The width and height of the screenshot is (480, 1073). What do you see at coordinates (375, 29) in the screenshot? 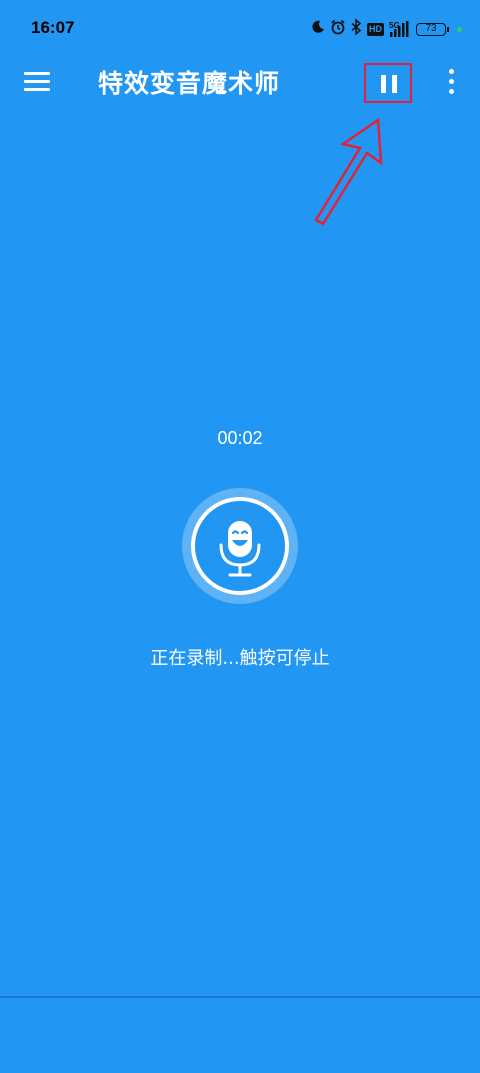
I see `hd-icon: HD` at bounding box center [375, 29].